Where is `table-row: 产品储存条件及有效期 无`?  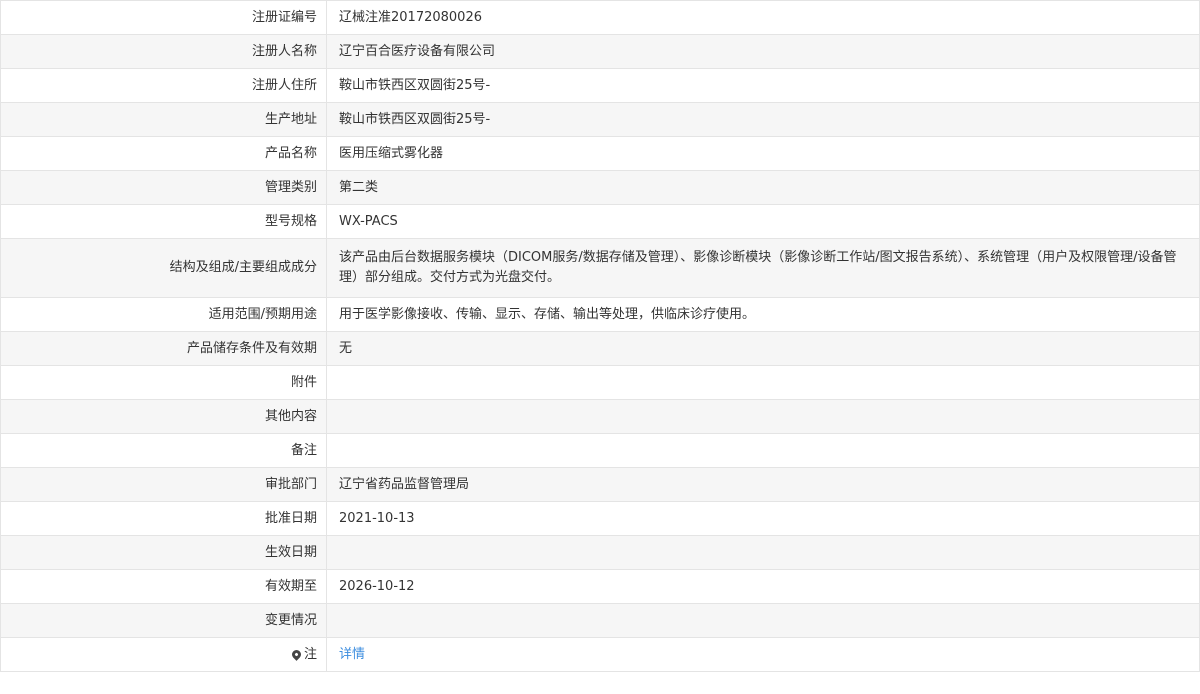 table-row: 产品储存条件及有效期 无 is located at coordinates (600, 348).